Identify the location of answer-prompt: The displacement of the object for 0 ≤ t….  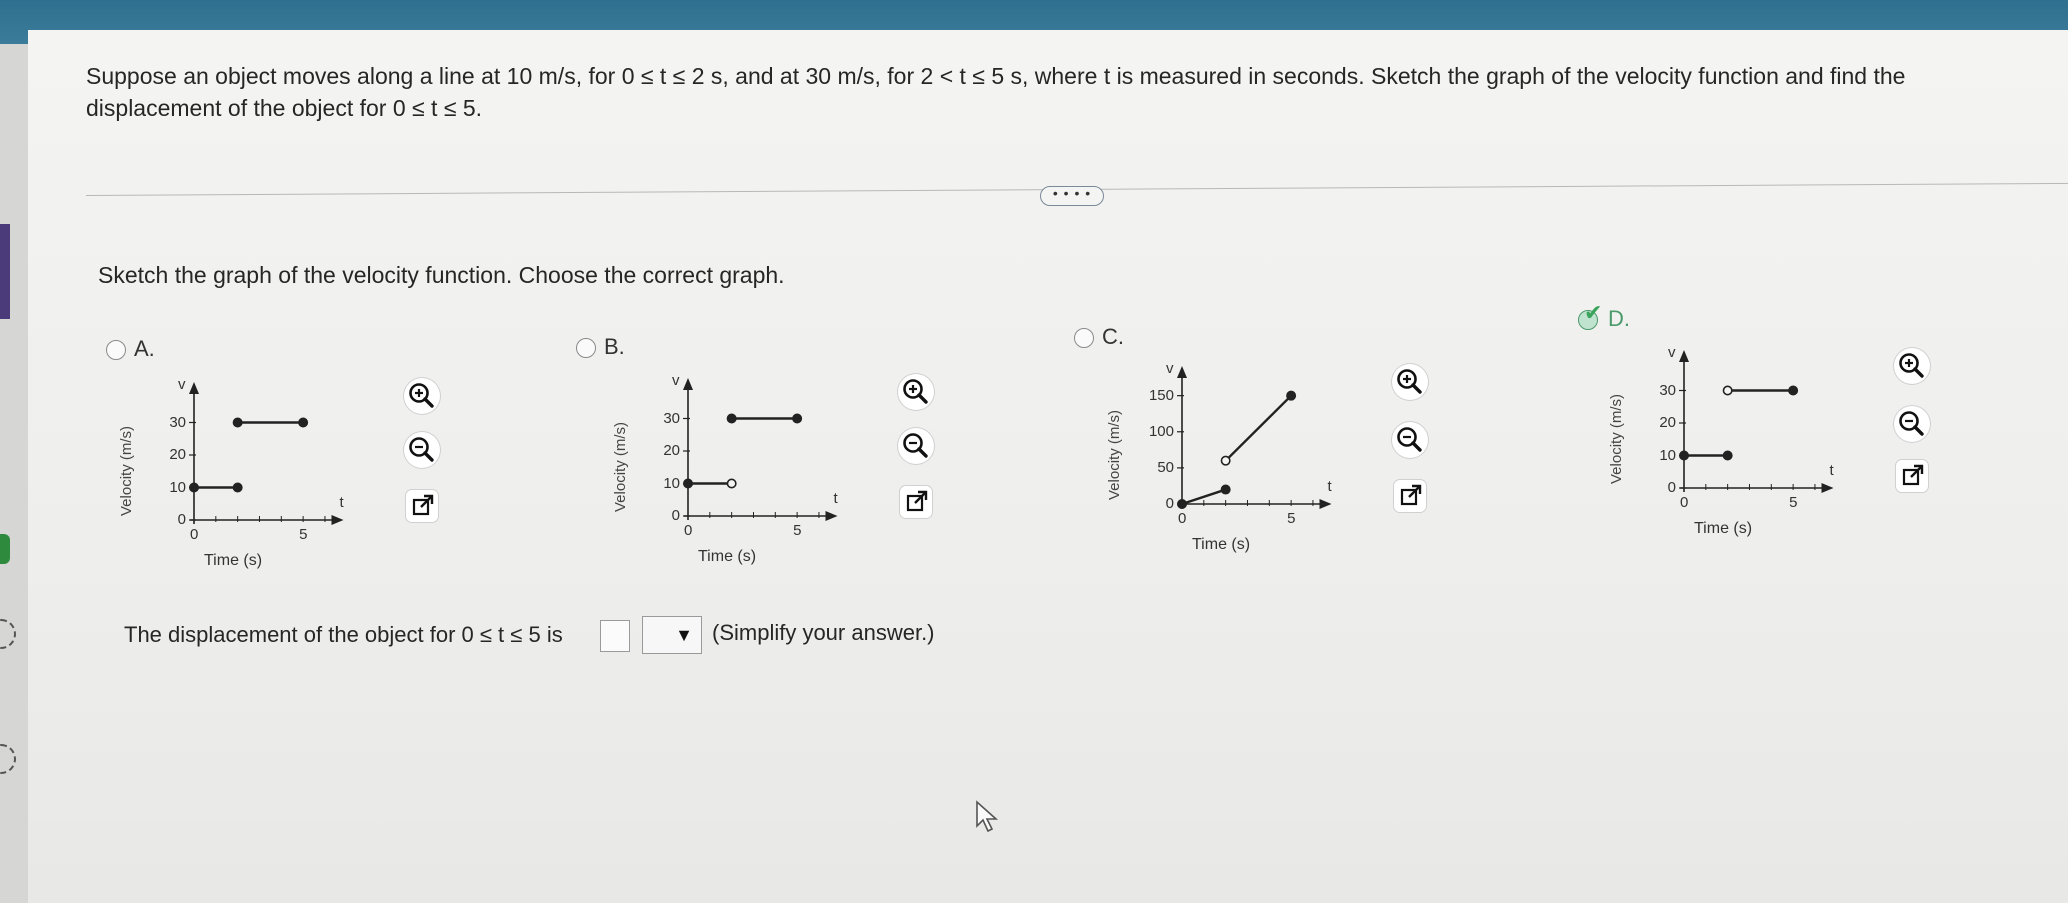
(343, 634).